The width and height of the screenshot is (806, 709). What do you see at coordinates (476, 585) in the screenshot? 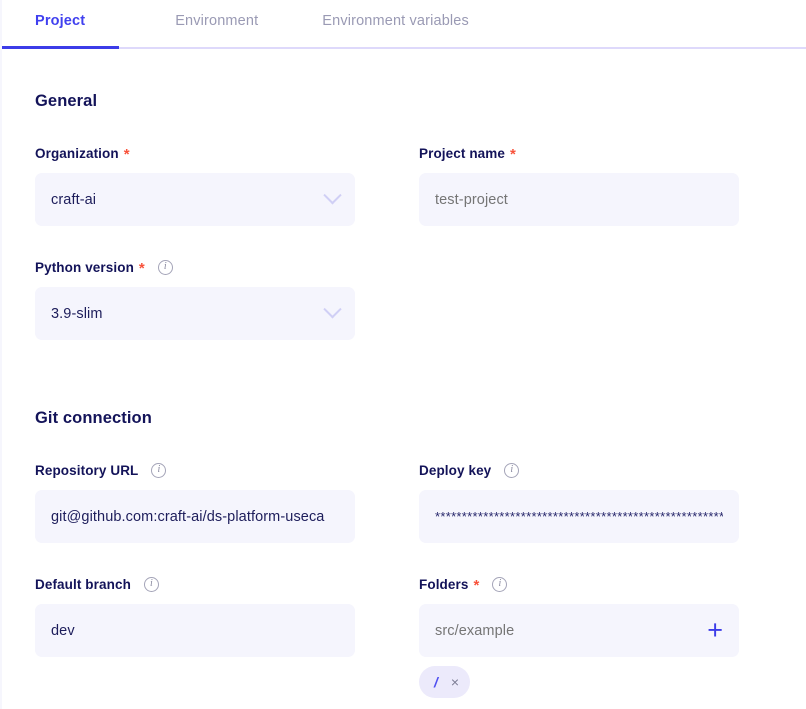
I see `folders-required-asterisk: *` at bounding box center [476, 585].